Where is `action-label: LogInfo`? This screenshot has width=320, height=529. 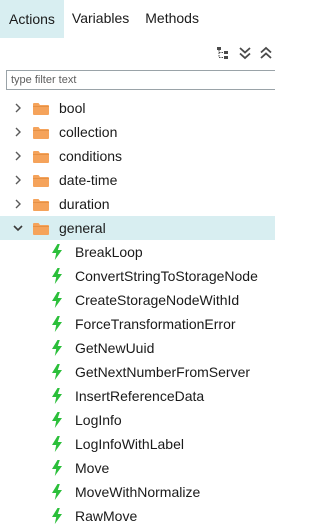 action-label: LogInfo is located at coordinates (98, 420).